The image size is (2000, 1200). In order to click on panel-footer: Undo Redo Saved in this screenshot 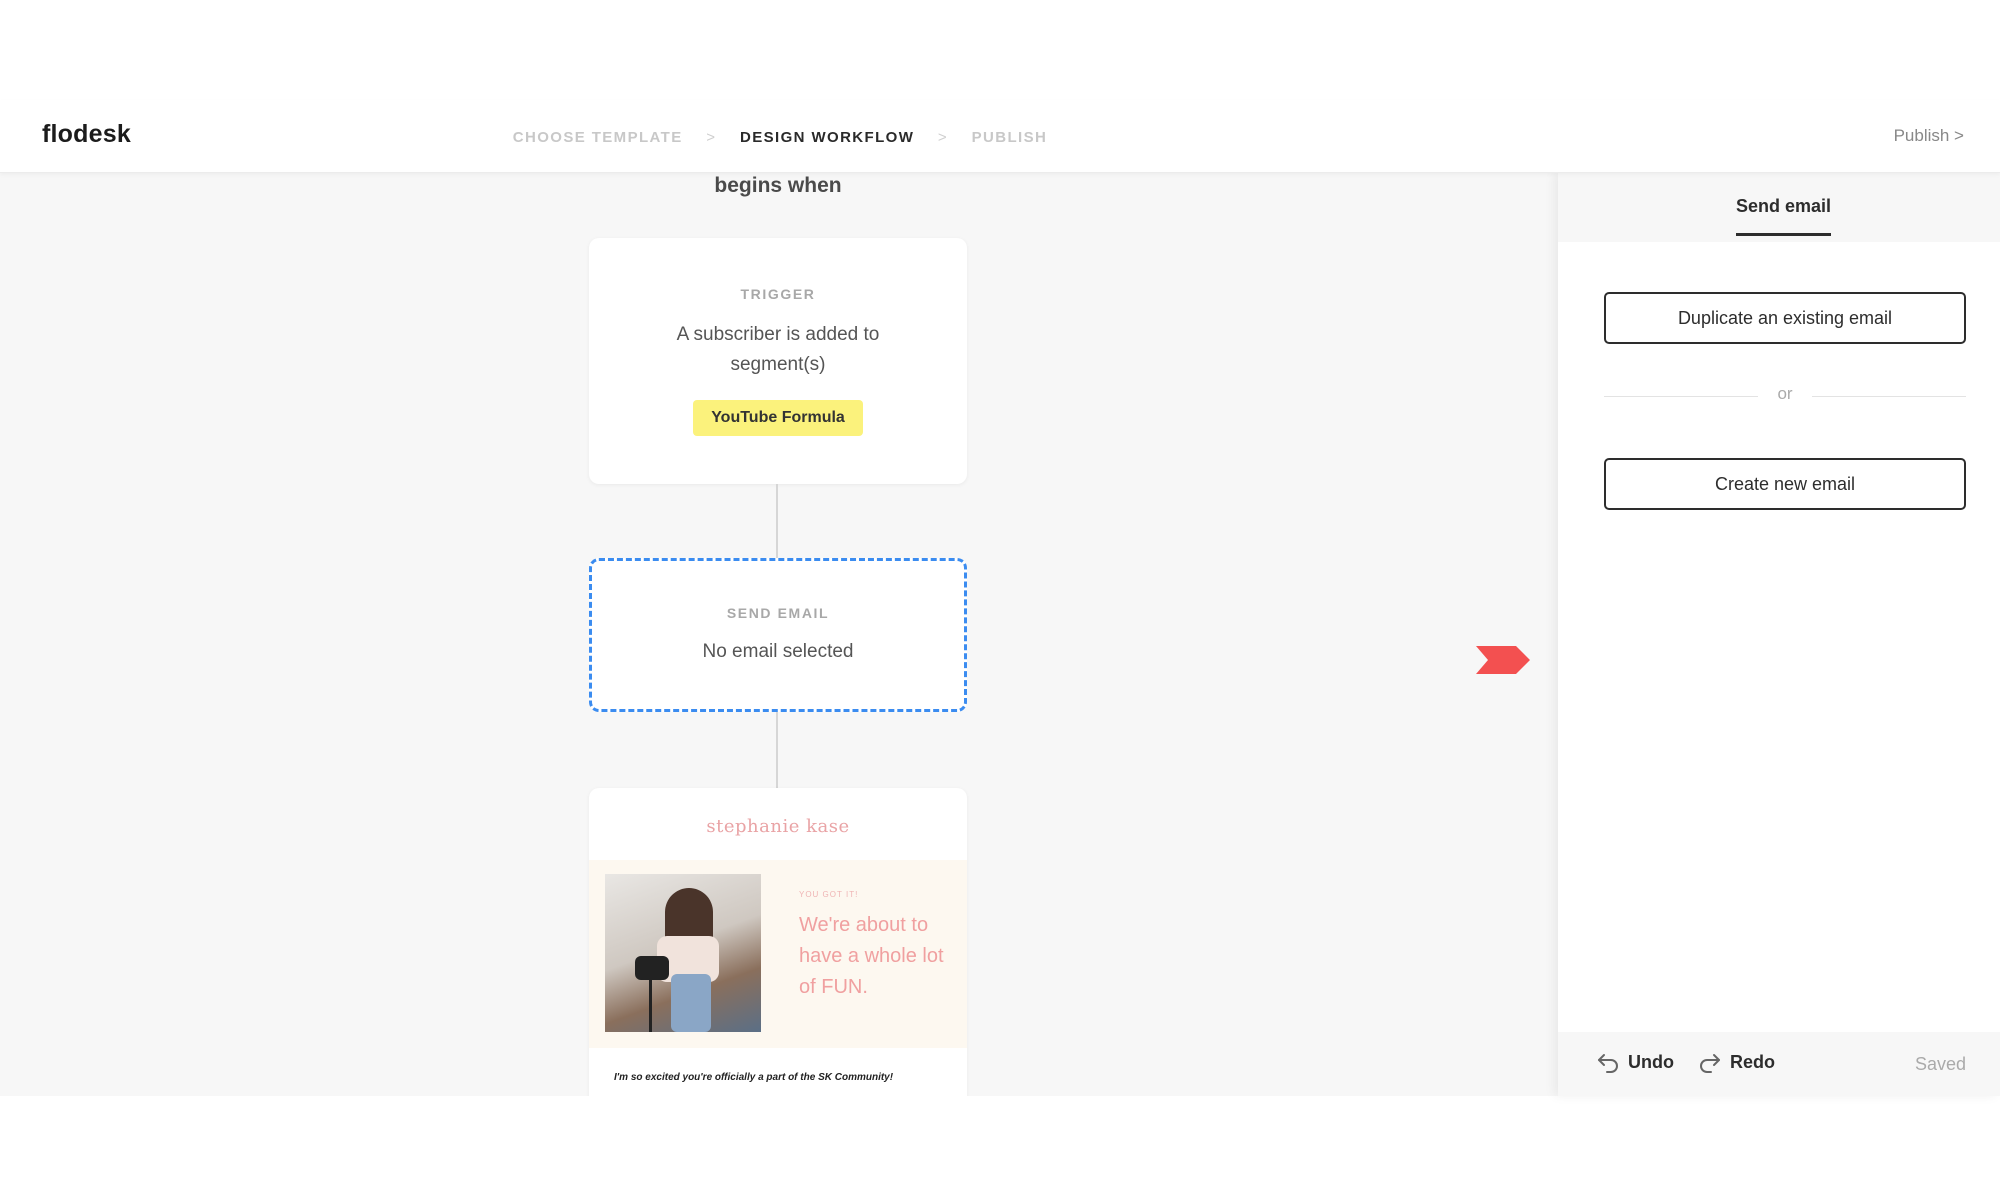, I will do `click(1779, 1064)`.